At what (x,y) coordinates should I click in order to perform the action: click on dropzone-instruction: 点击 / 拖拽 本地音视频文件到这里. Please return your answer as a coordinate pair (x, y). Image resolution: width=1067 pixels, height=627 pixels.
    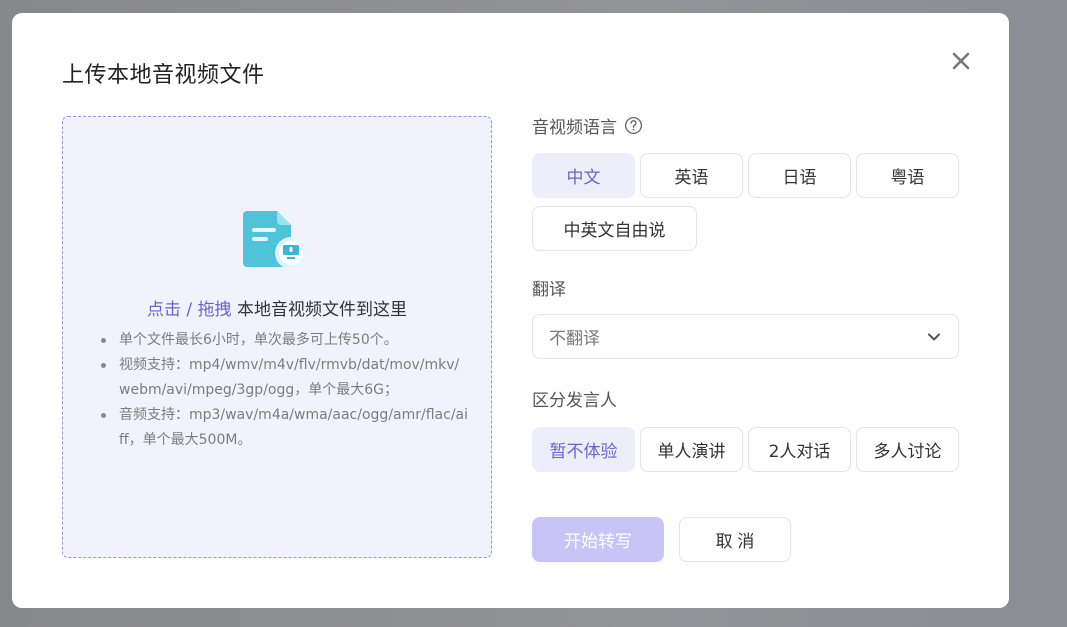
    Looking at the image, I should click on (277, 307).